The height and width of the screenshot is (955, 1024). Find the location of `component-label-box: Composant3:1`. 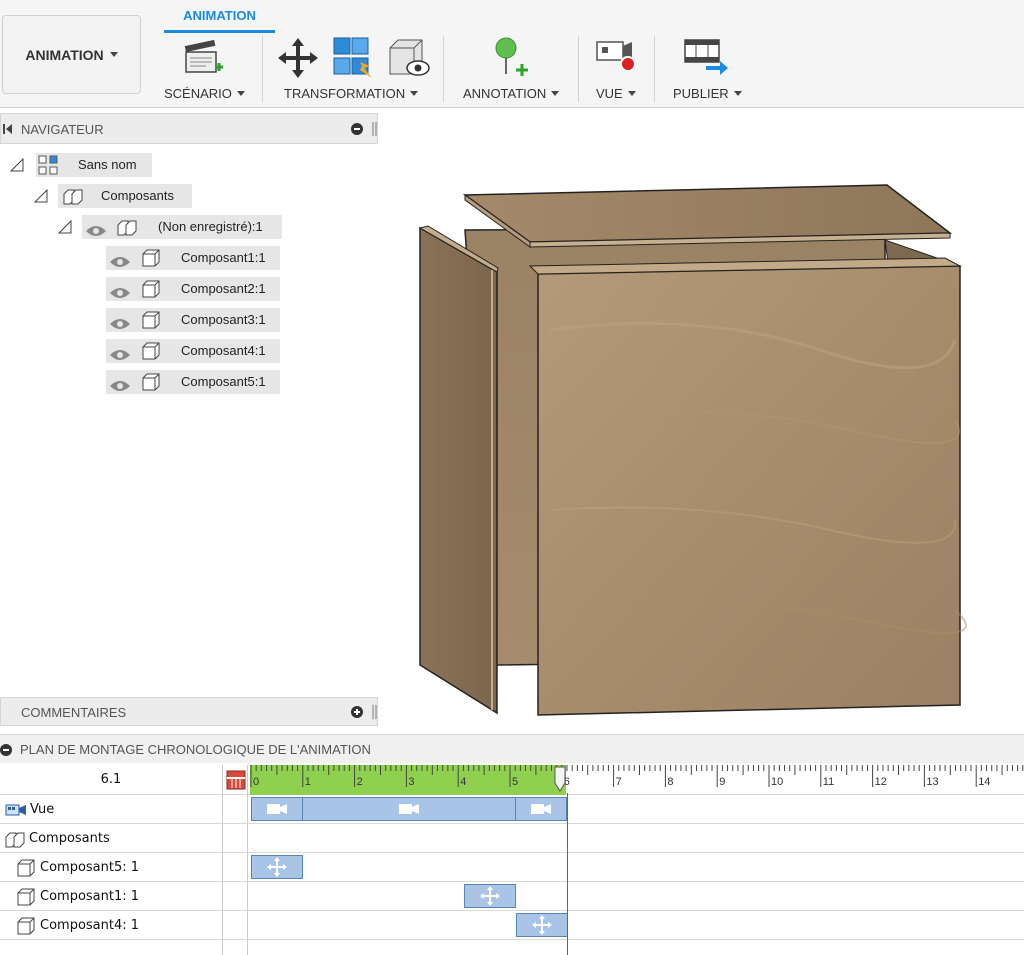

component-label-box: Composant3:1 is located at coordinates (193, 320).